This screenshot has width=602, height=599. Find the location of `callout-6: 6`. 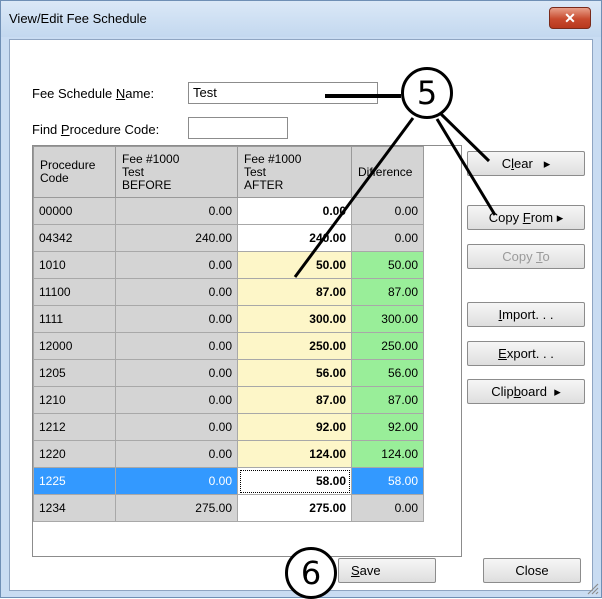

callout-6: 6 is located at coordinates (311, 573).